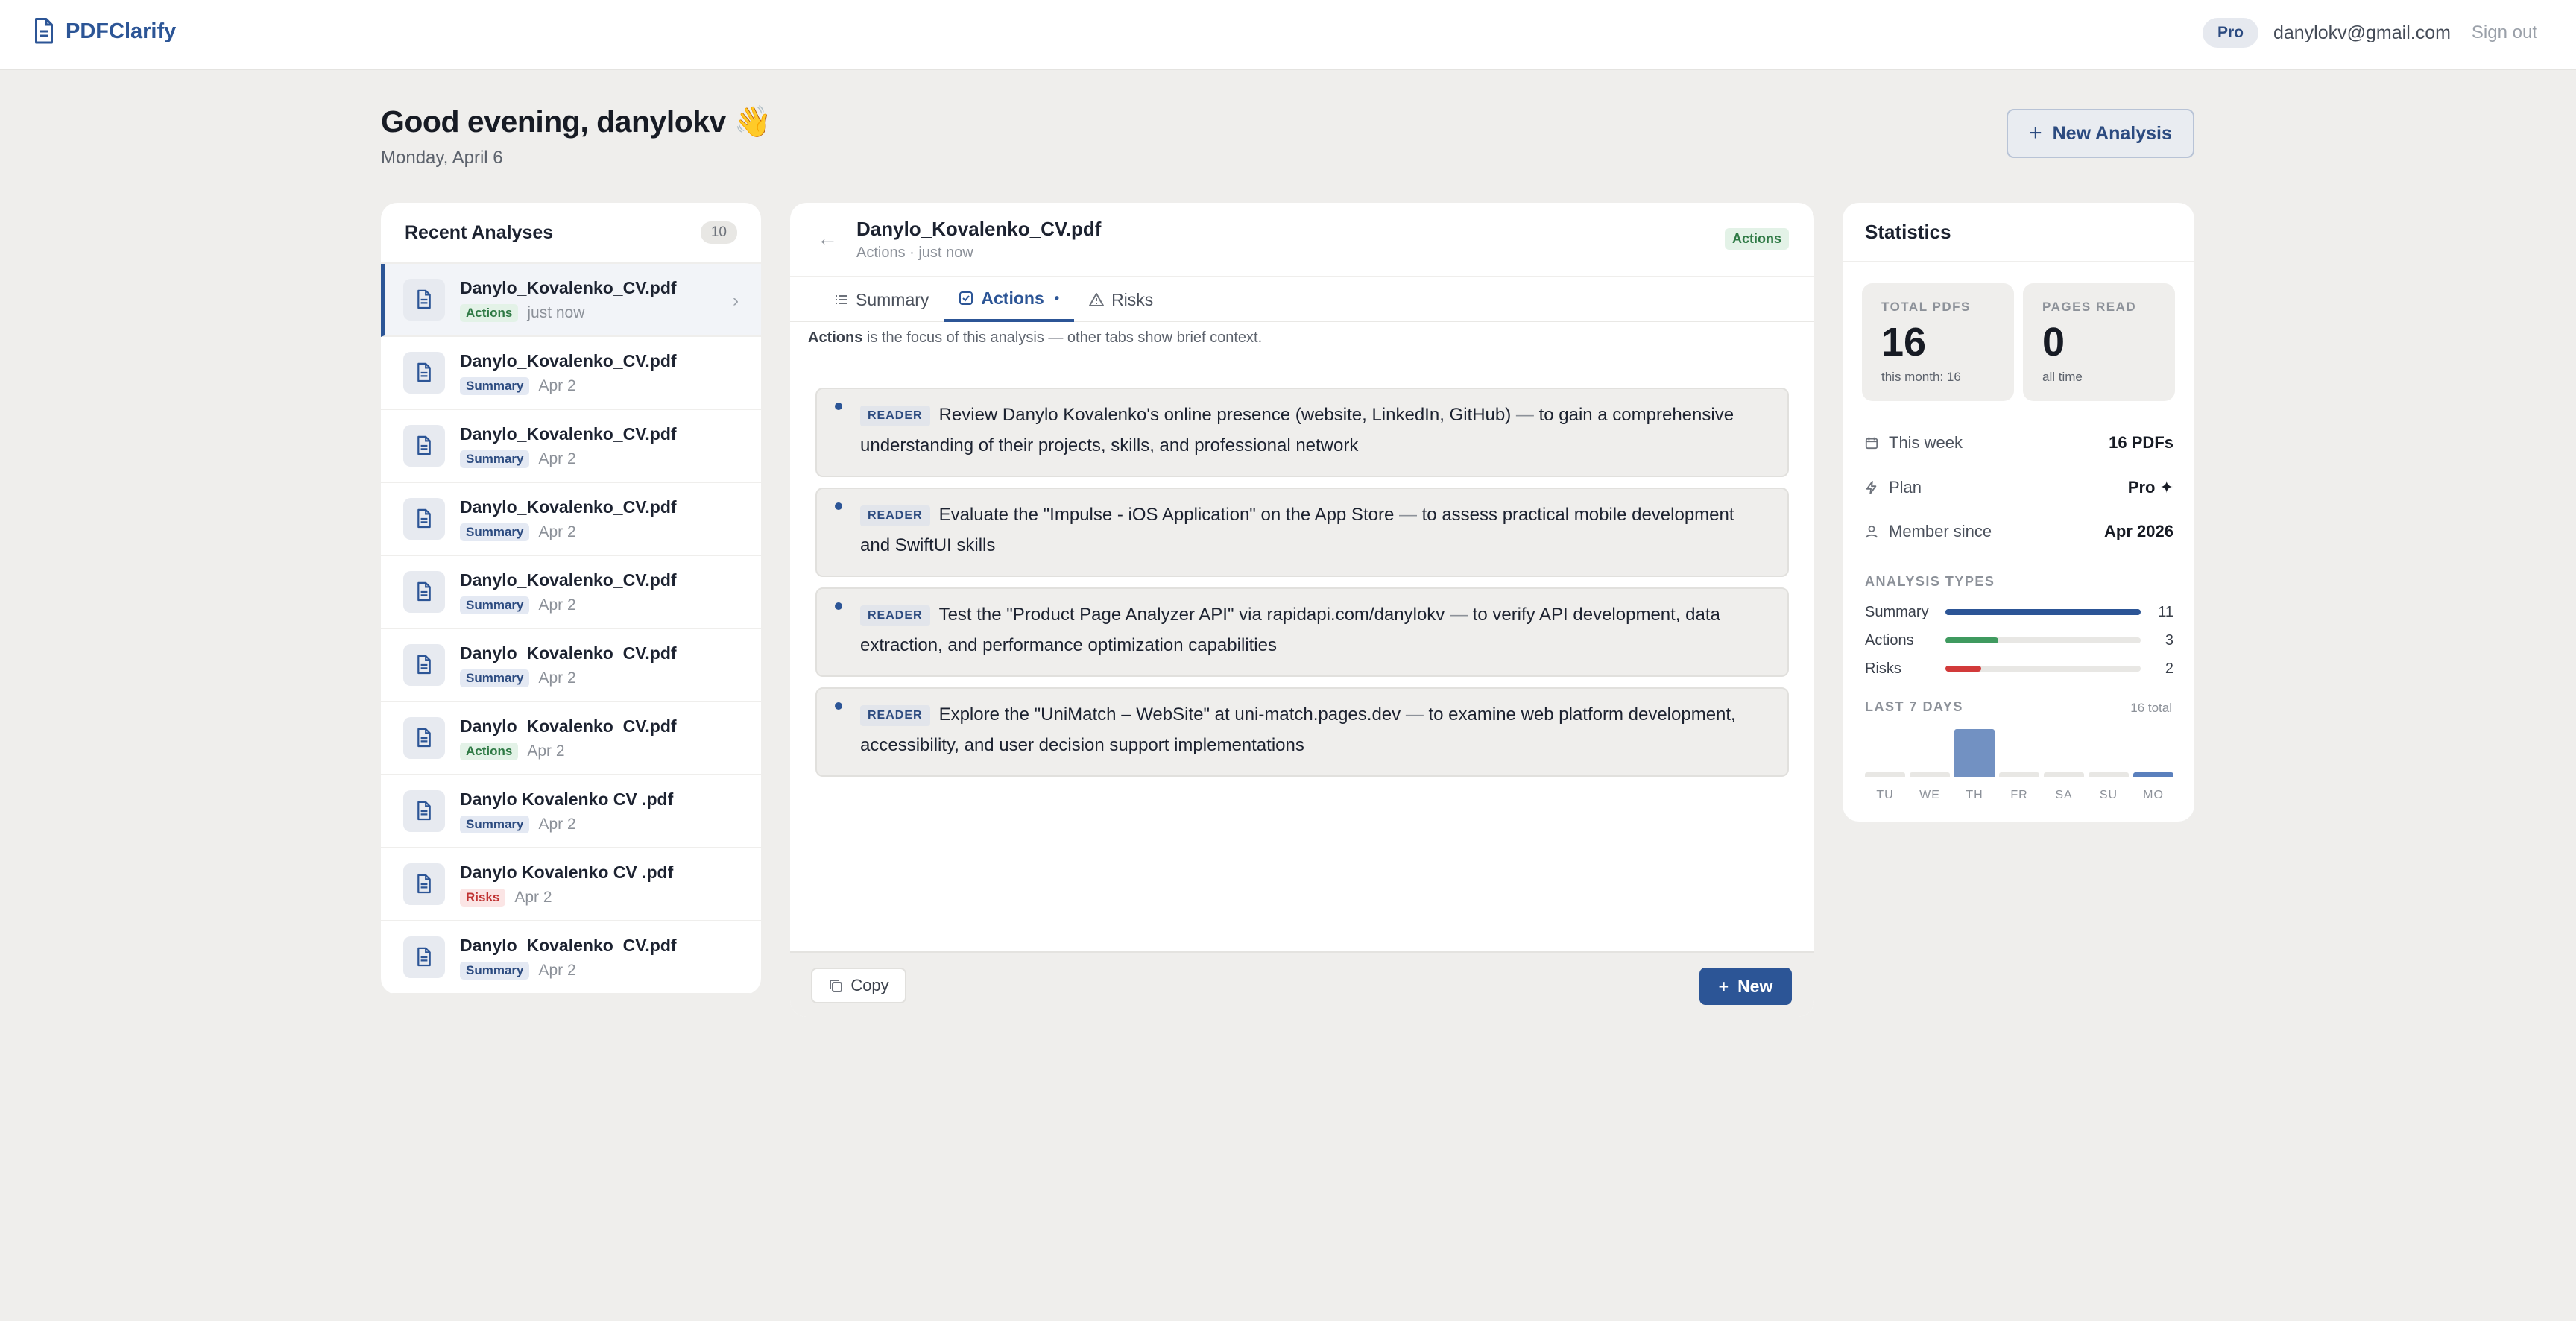 Image resolution: width=2576 pixels, height=1321 pixels. I want to click on copy-button: Copy, so click(859, 985).